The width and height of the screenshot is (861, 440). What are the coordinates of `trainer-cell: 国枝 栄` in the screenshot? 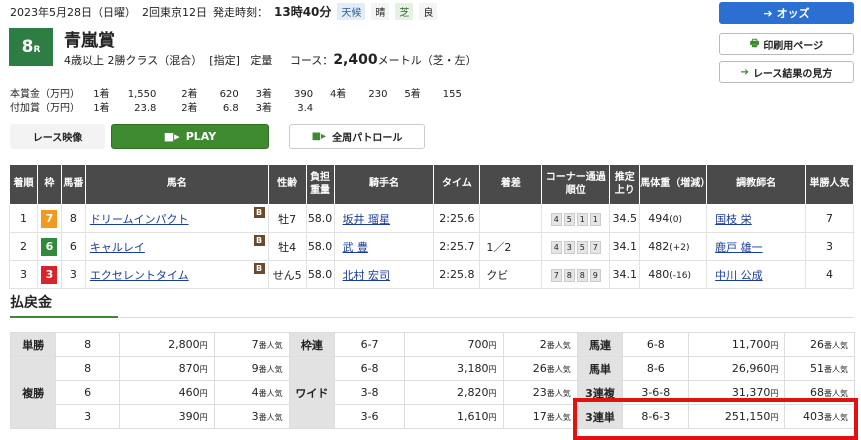 It's located at (756, 218).